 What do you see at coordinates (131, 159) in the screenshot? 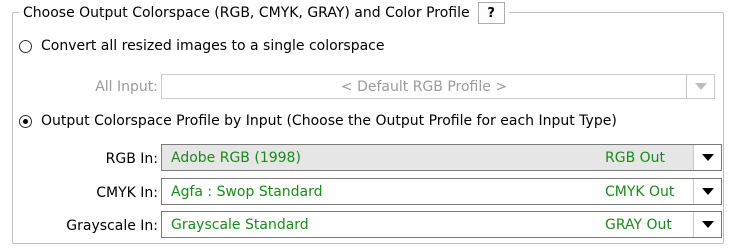
I see `rgb-in-label: RGB In:` at bounding box center [131, 159].